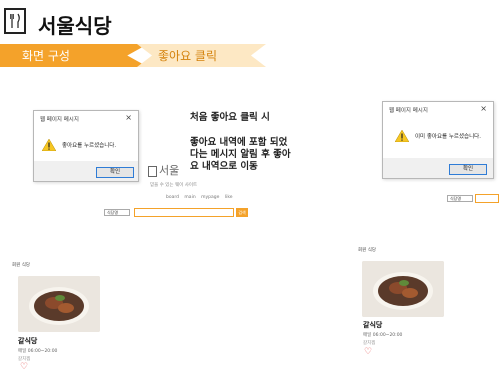 The height and width of the screenshot is (373, 499). Describe the element at coordinates (224, 166) in the screenshot. I see `annotation-line-4: 요 내역으로 이동` at that location.